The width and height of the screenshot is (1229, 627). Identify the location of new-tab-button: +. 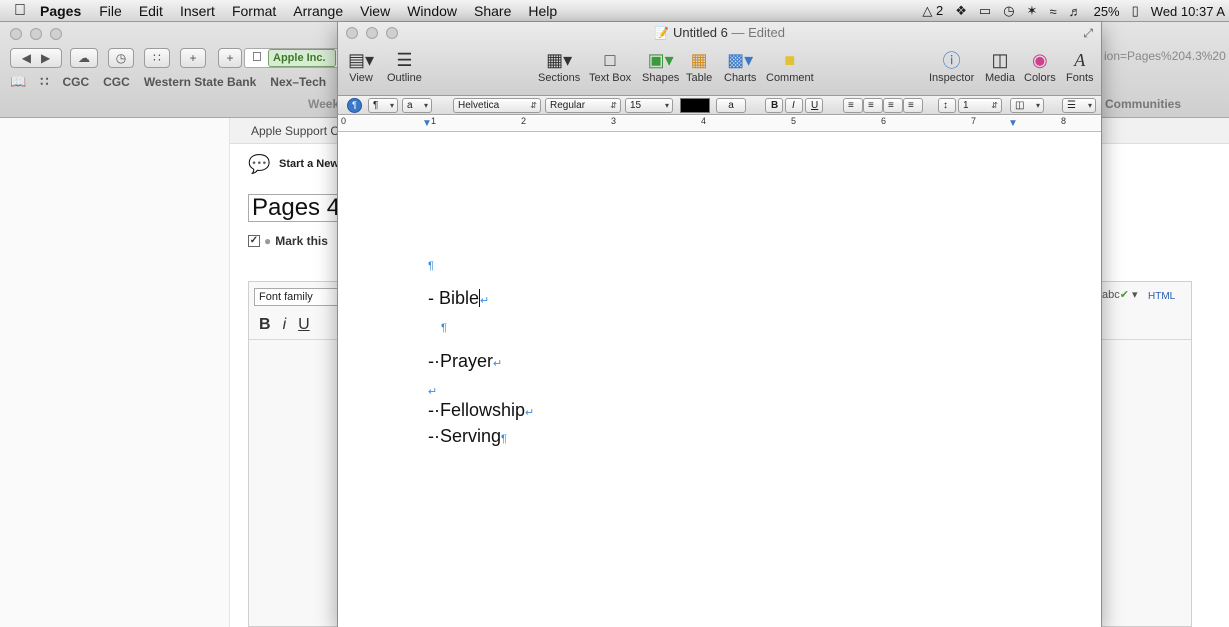
(230, 58).